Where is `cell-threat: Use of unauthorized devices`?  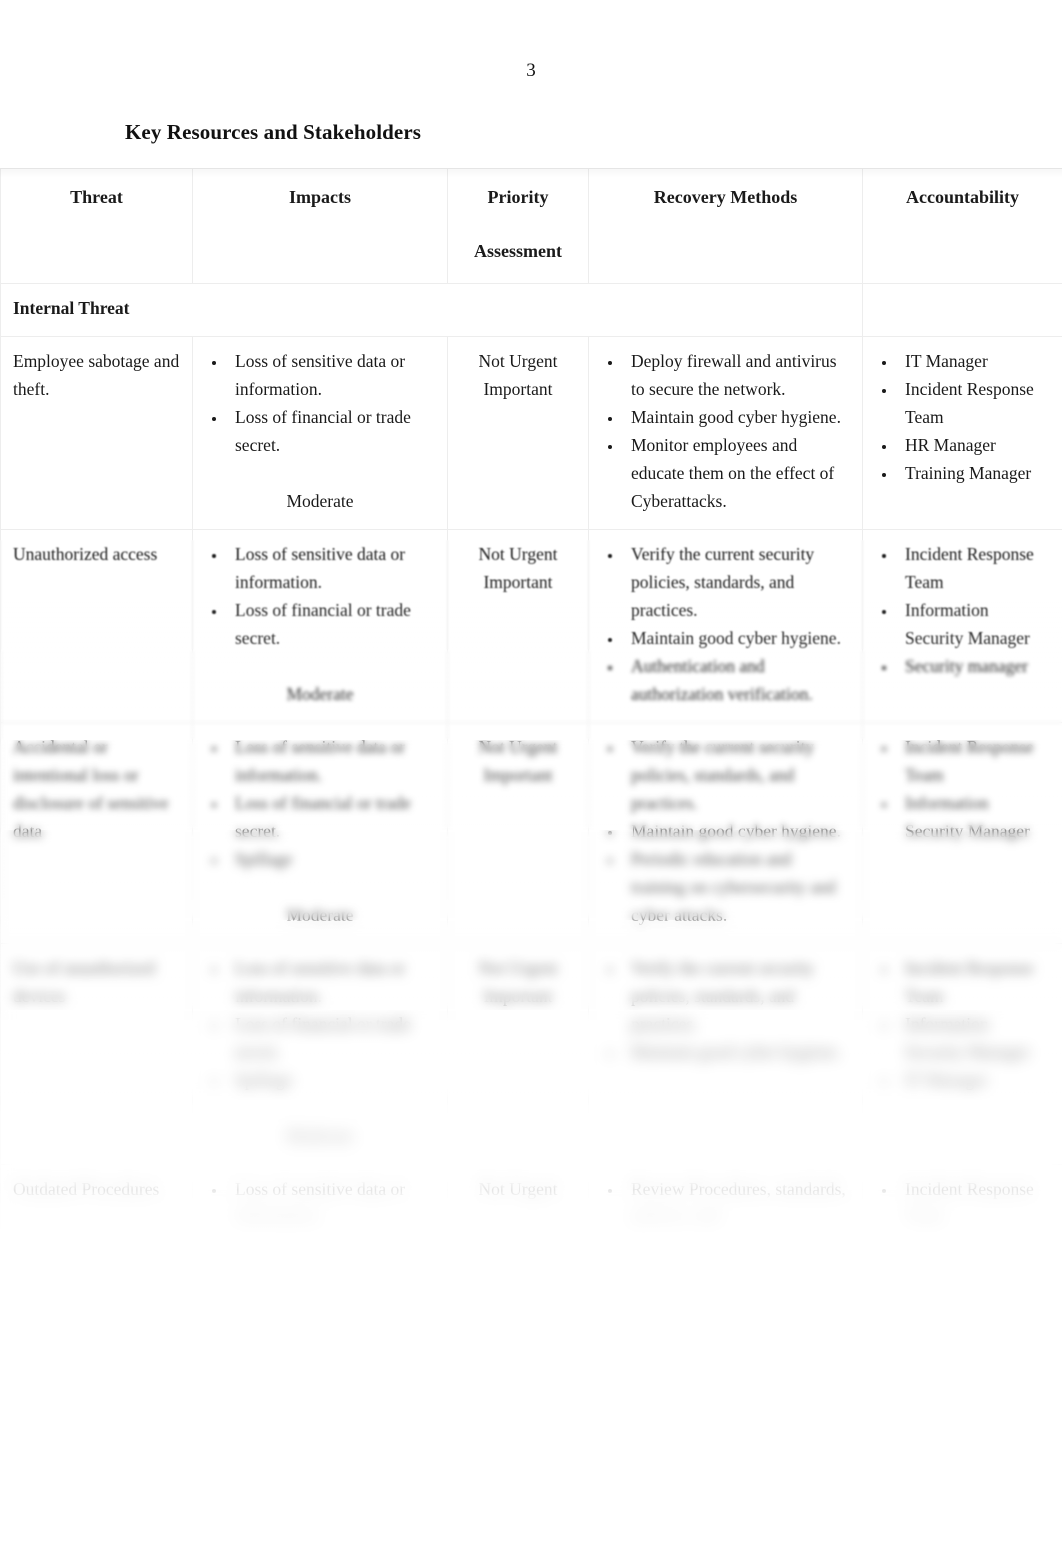
cell-threat: Use of unauthorized devices is located at coordinates (96, 1054).